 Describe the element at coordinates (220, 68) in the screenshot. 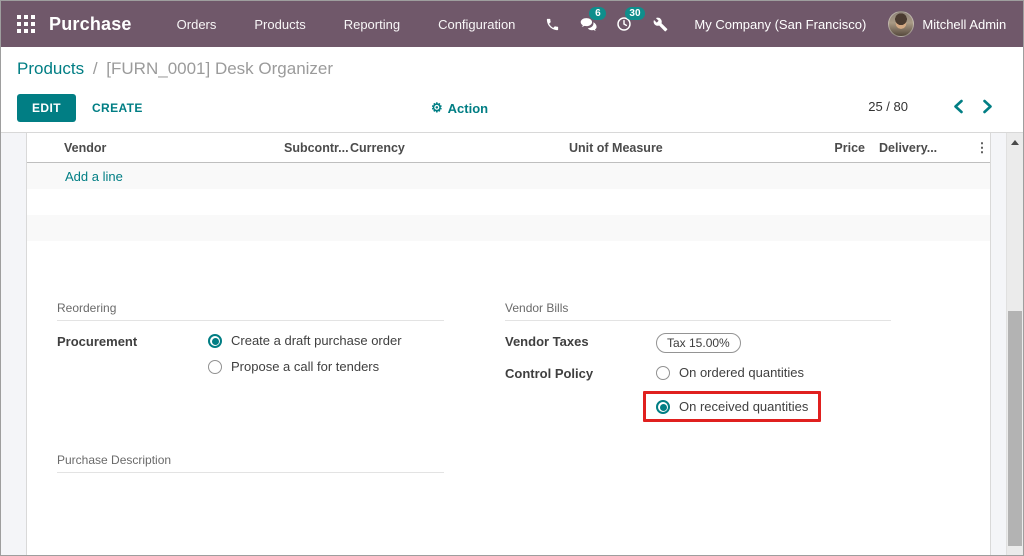

I see `breadcrumb-current: [FURN_0001] Desk Organizer` at that location.